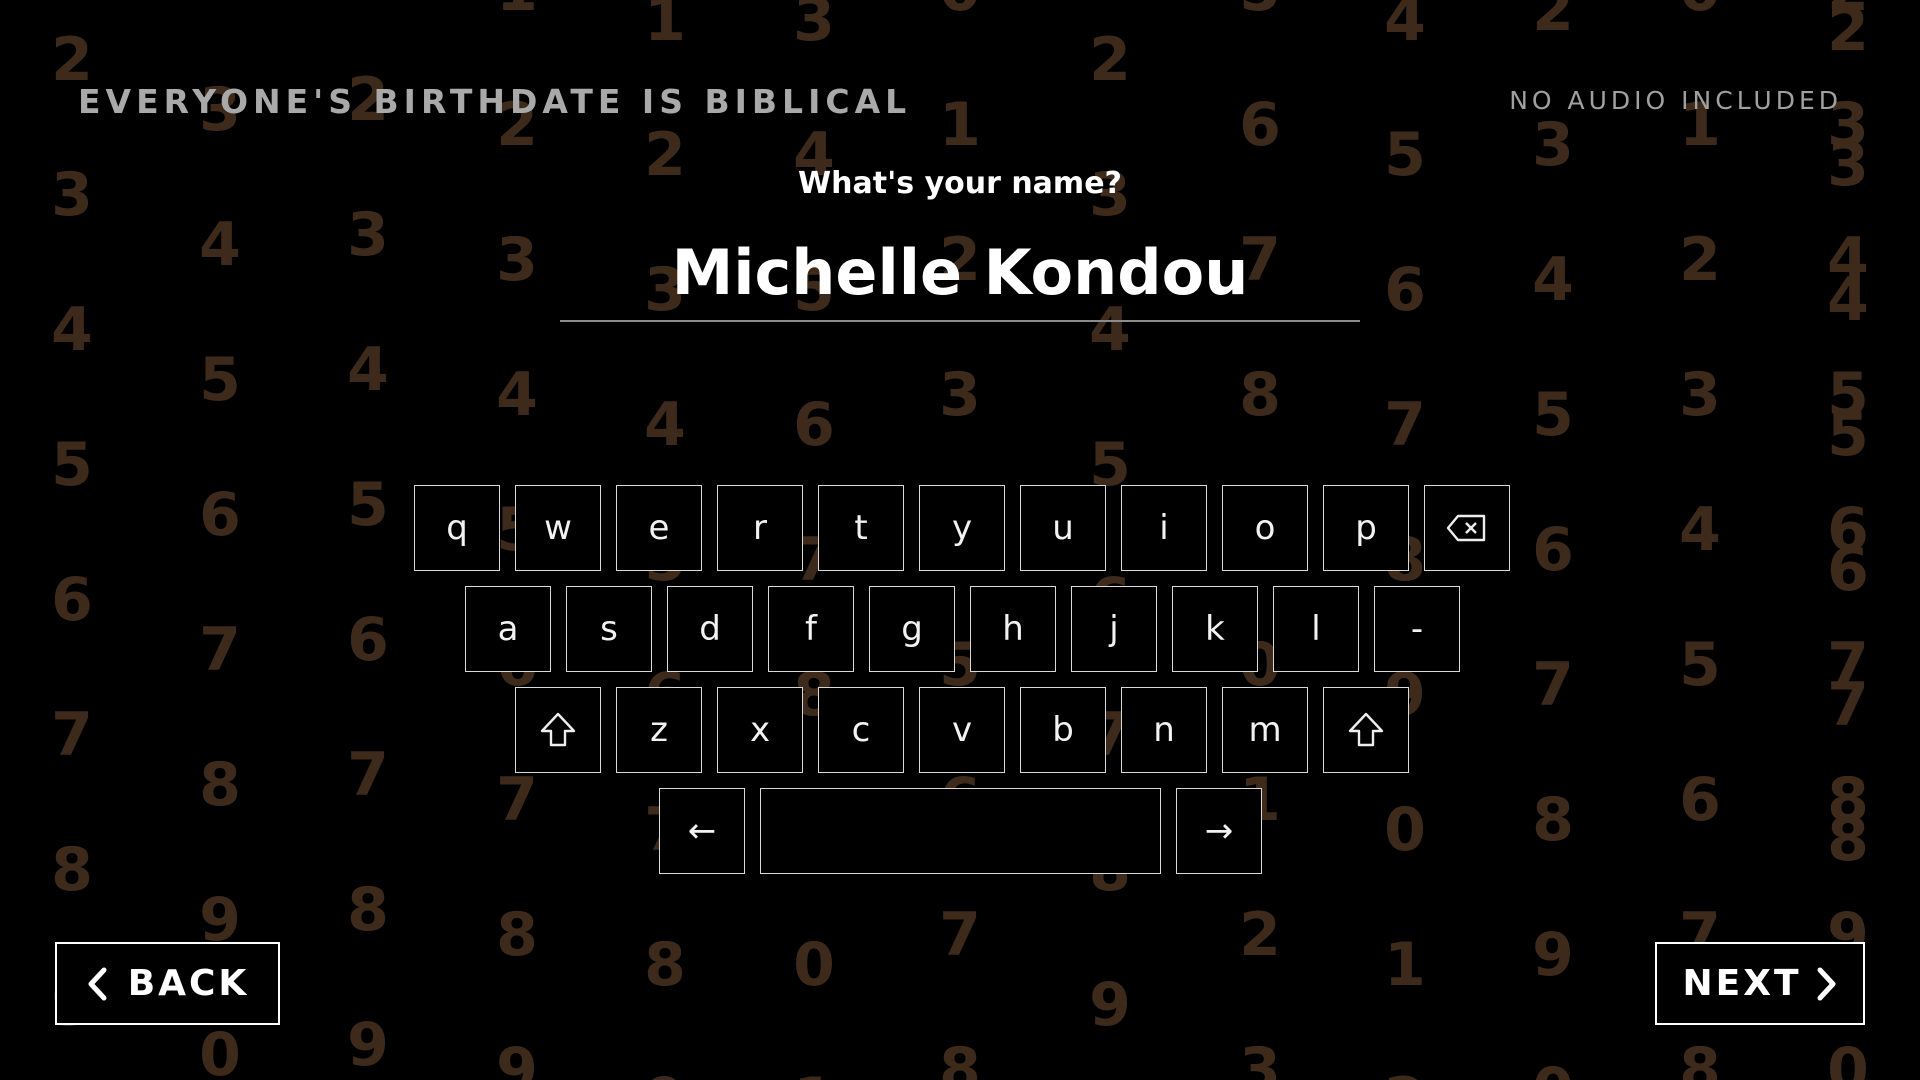 This screenshot has height=1080, width=1920. Describe the element at coordinates (1265, 730) in the screenshot. I see `key-m: m` at that location.